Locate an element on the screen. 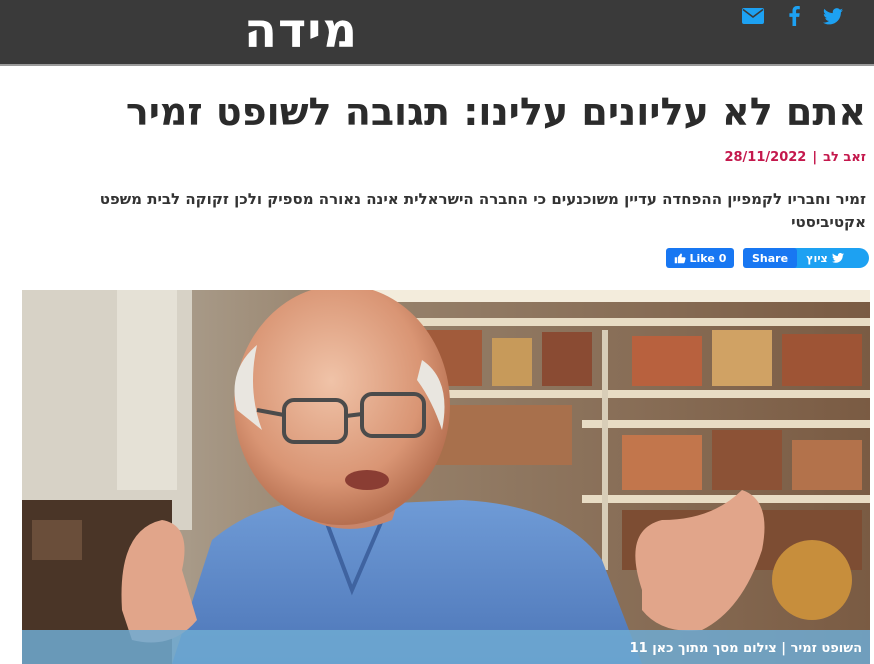 The image size is (874, 664). image-caption: השופט זמיר | צילום מסך מתוך כאן 11 is located at coordinates (745, 648).